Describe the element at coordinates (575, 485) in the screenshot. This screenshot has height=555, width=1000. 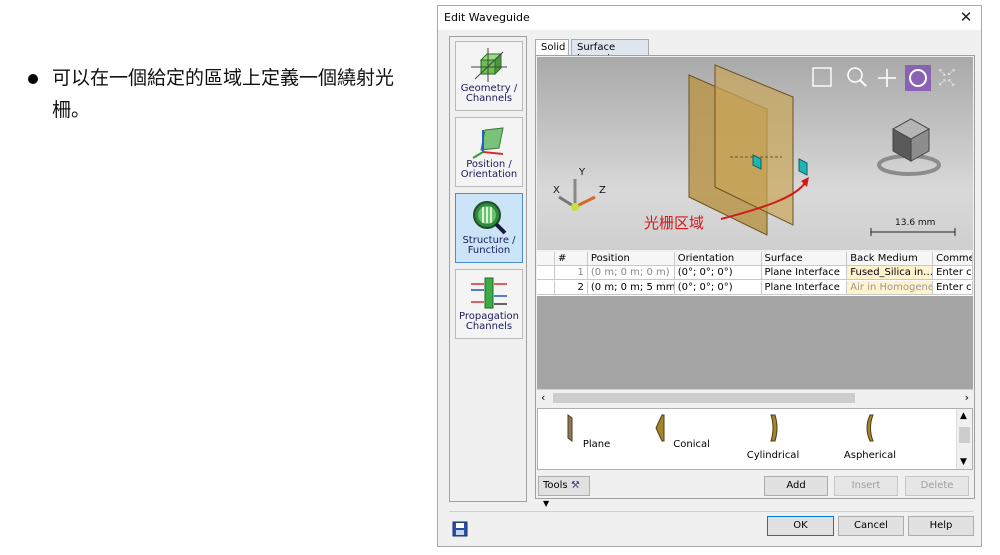
I see `tools-wrench-icon: ⚒` at that location.